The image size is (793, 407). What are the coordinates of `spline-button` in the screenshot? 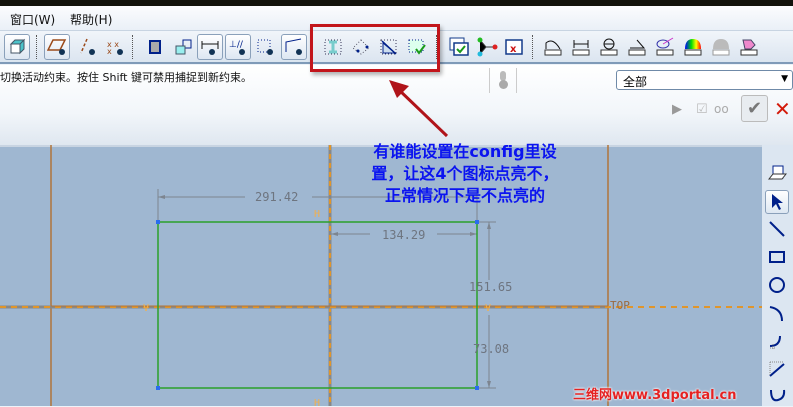 It's located at (777, 395).